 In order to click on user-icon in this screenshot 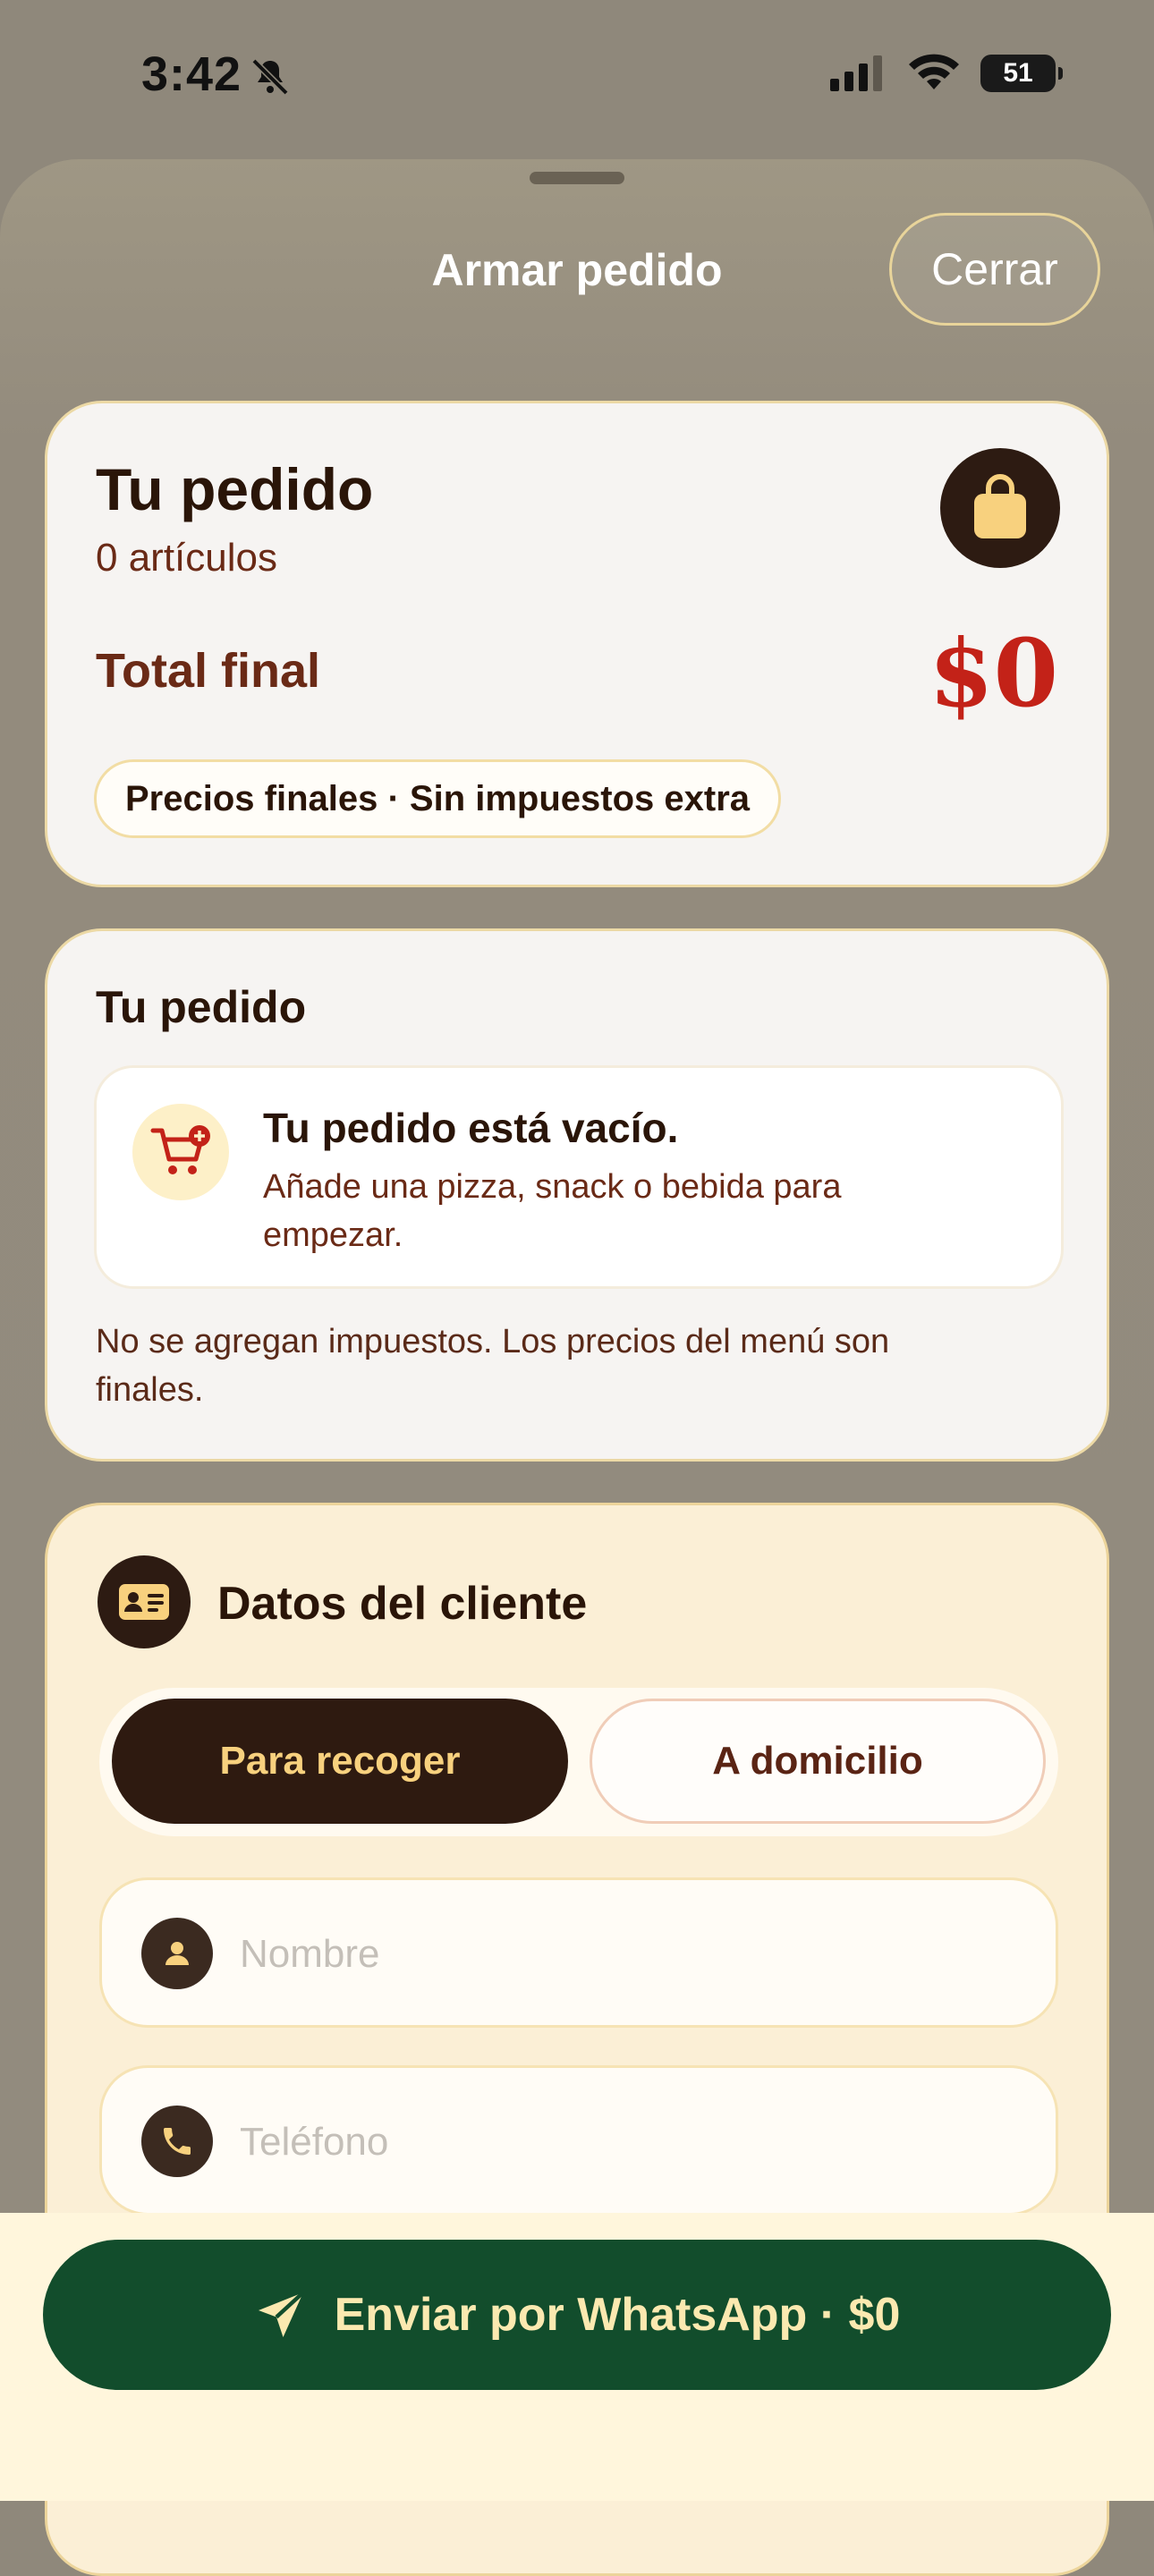, I will do `click(177, 1953)`.